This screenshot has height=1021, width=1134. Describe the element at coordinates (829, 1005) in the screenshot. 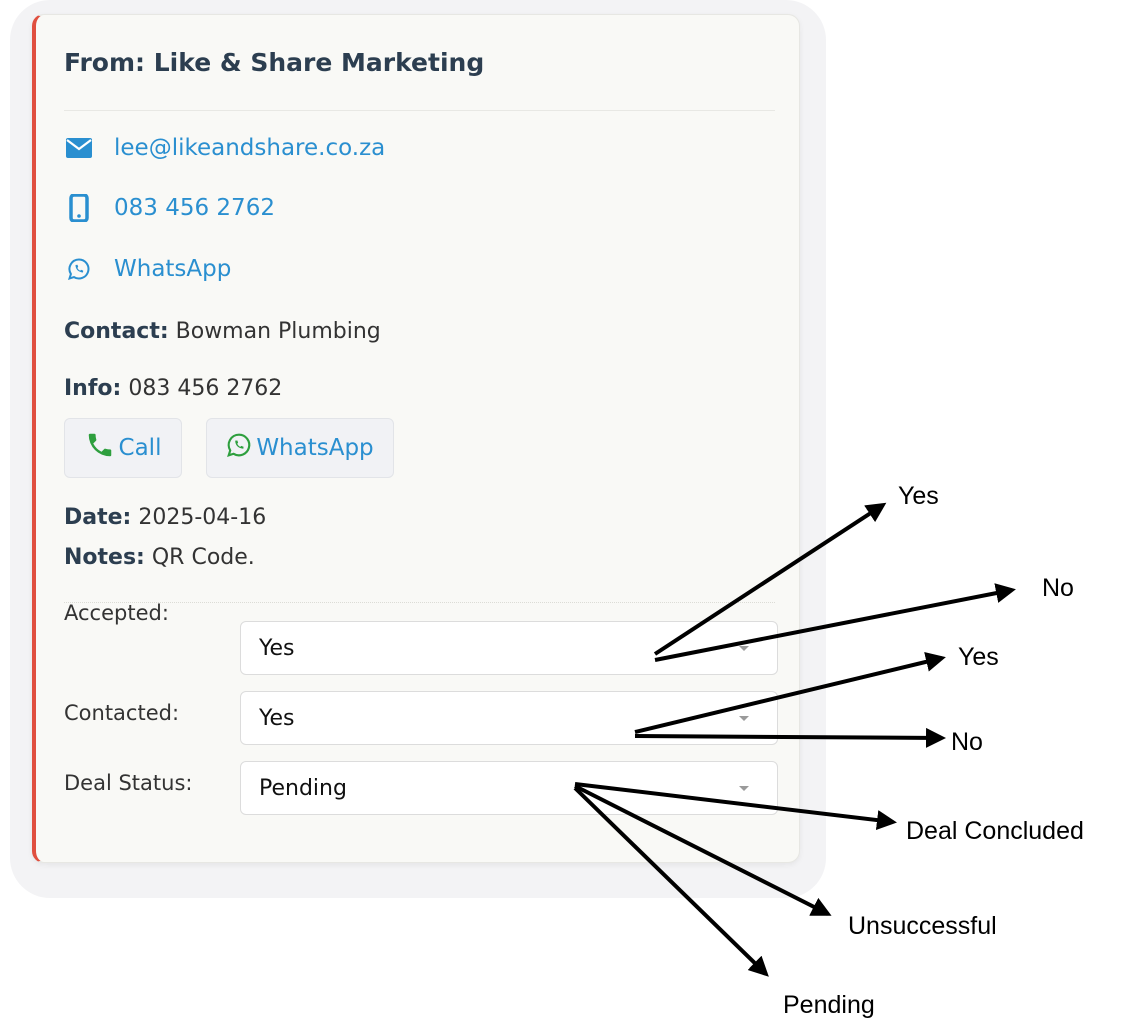

I see `annotation-deal-pending: Pending` at that location.